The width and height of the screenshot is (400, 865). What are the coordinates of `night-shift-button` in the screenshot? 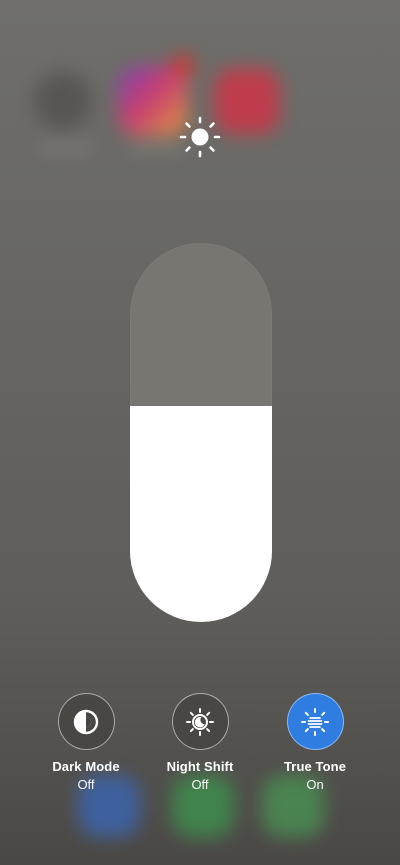 It's located at (200, 721).